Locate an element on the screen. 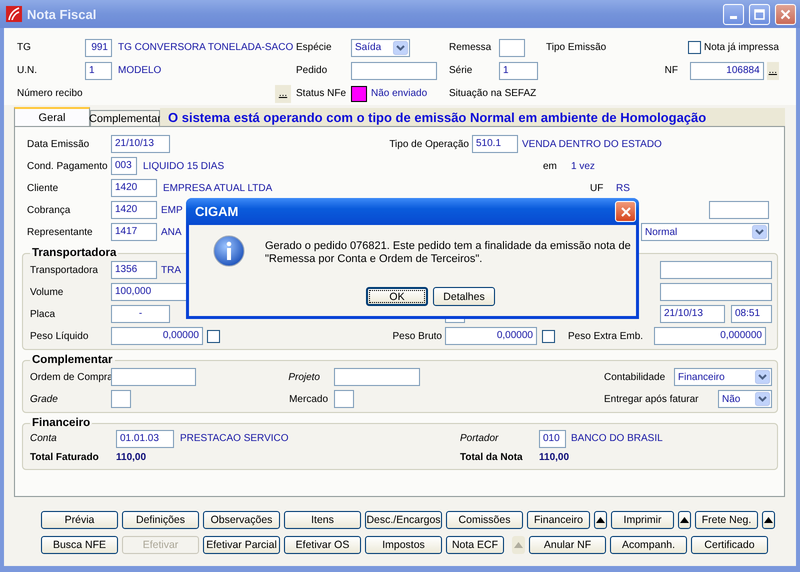 The width and height of the screenshot is (800, 572). tab: Geral is located at coordinates (52, 116).